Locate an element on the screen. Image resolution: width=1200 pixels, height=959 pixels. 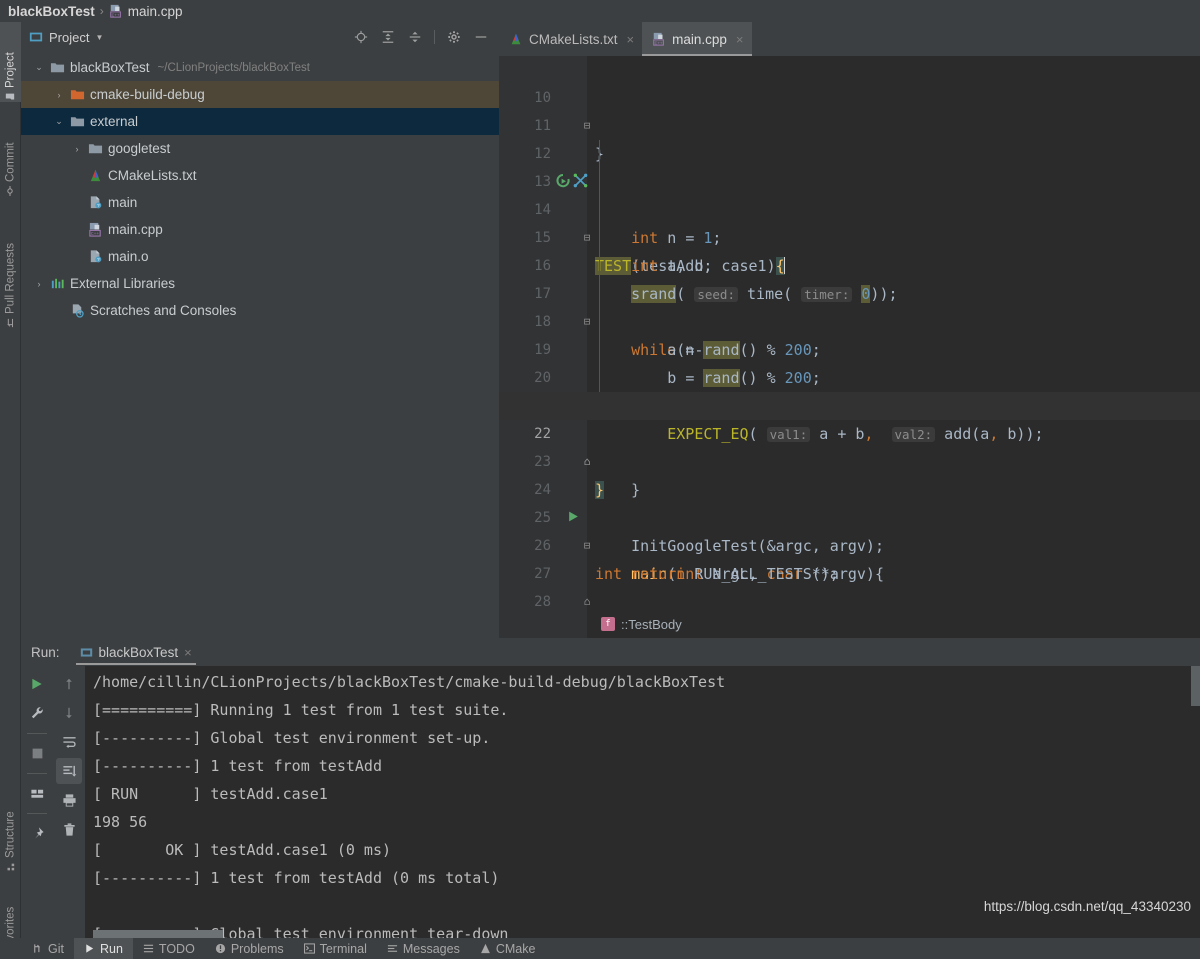
folder-orange-icon is located at coordinates (77, 95).